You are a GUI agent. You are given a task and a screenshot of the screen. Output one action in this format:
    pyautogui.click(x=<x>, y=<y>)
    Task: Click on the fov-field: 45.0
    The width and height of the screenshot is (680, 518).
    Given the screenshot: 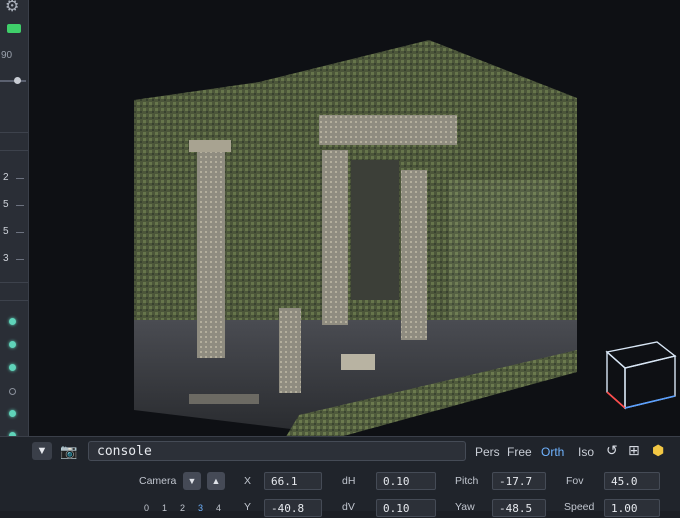 What is the action you would take?
    pyautogui.click(x=632, y=481)
    